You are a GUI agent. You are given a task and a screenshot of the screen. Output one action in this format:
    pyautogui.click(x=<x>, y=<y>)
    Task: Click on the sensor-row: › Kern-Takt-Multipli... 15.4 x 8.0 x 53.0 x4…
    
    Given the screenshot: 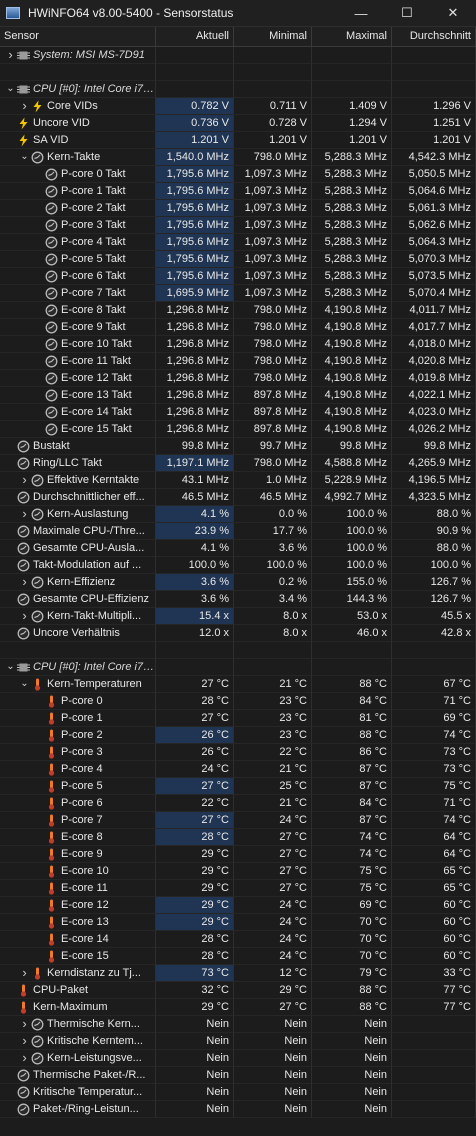 What is the action you would take?
    pyautogui.click(x=238, y=616)
    